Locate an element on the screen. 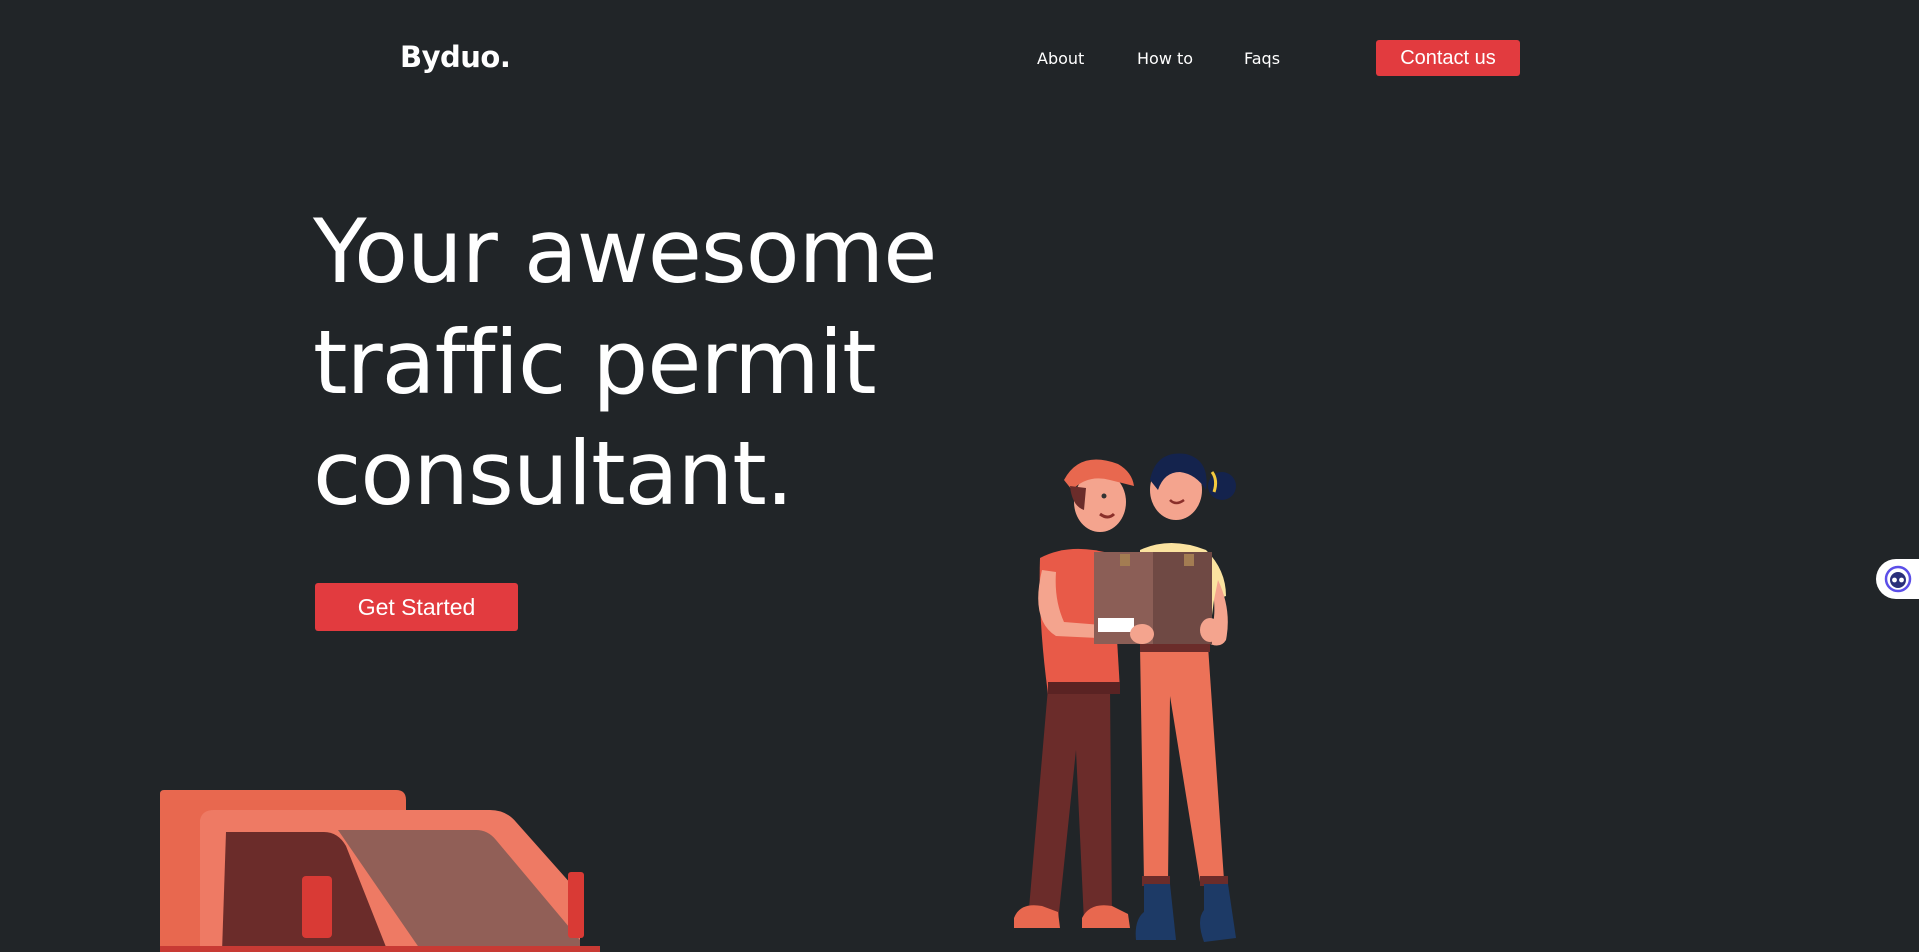 The image size is (1919, 952). hero-title-line-3: consultant. is located at coordinates (553, 473).